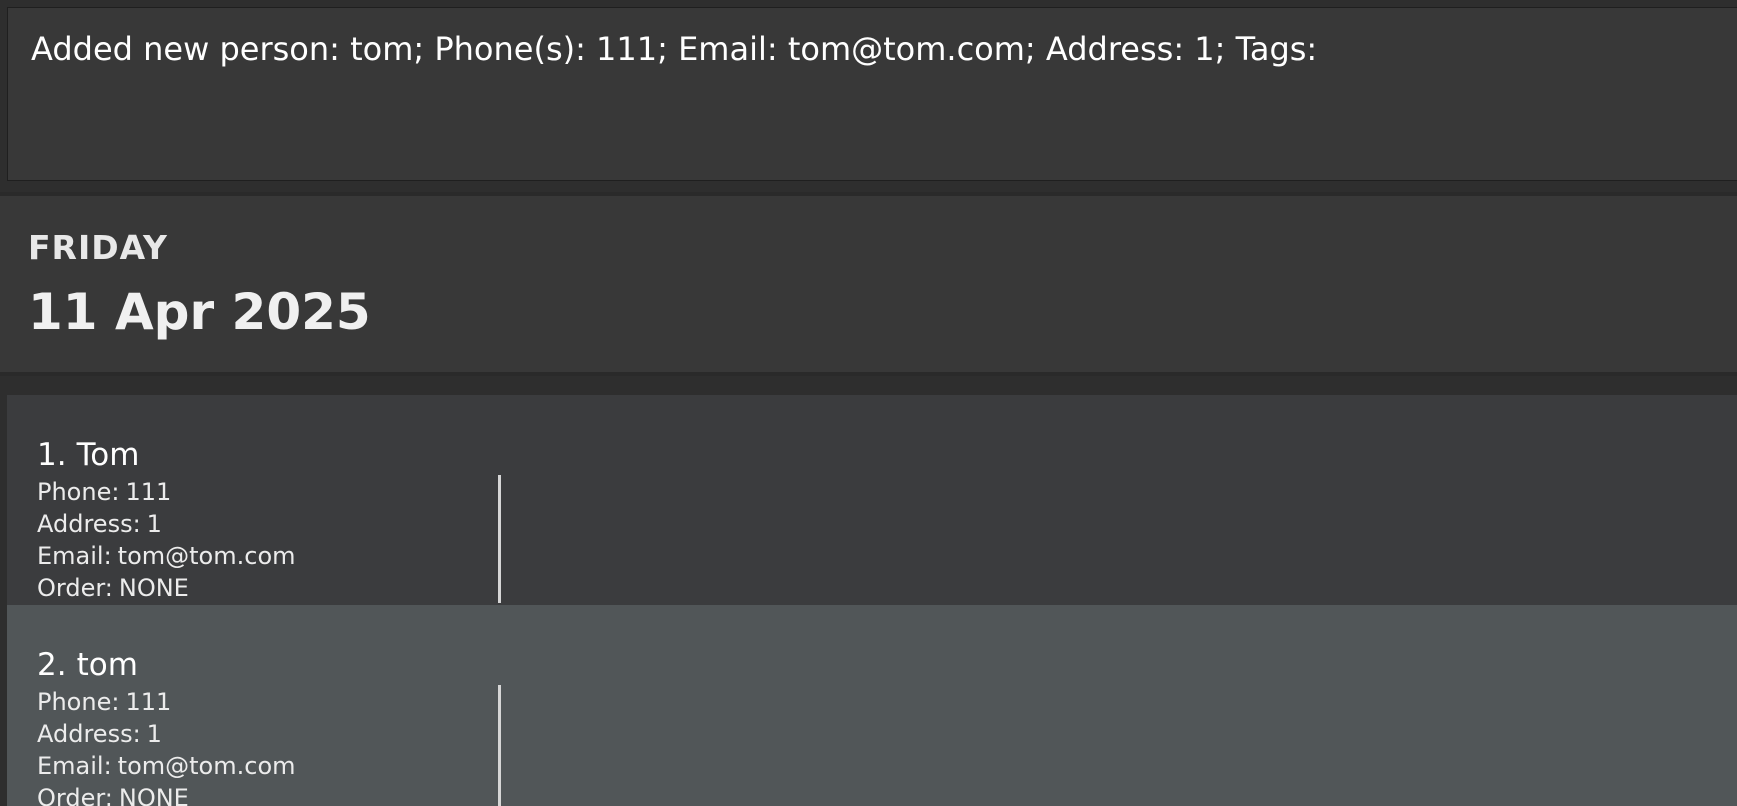 The image size is (1737, 806). Describe the element at coordinates (107, 665) in the screenshot. I see `person-name-text: tom` at that location.